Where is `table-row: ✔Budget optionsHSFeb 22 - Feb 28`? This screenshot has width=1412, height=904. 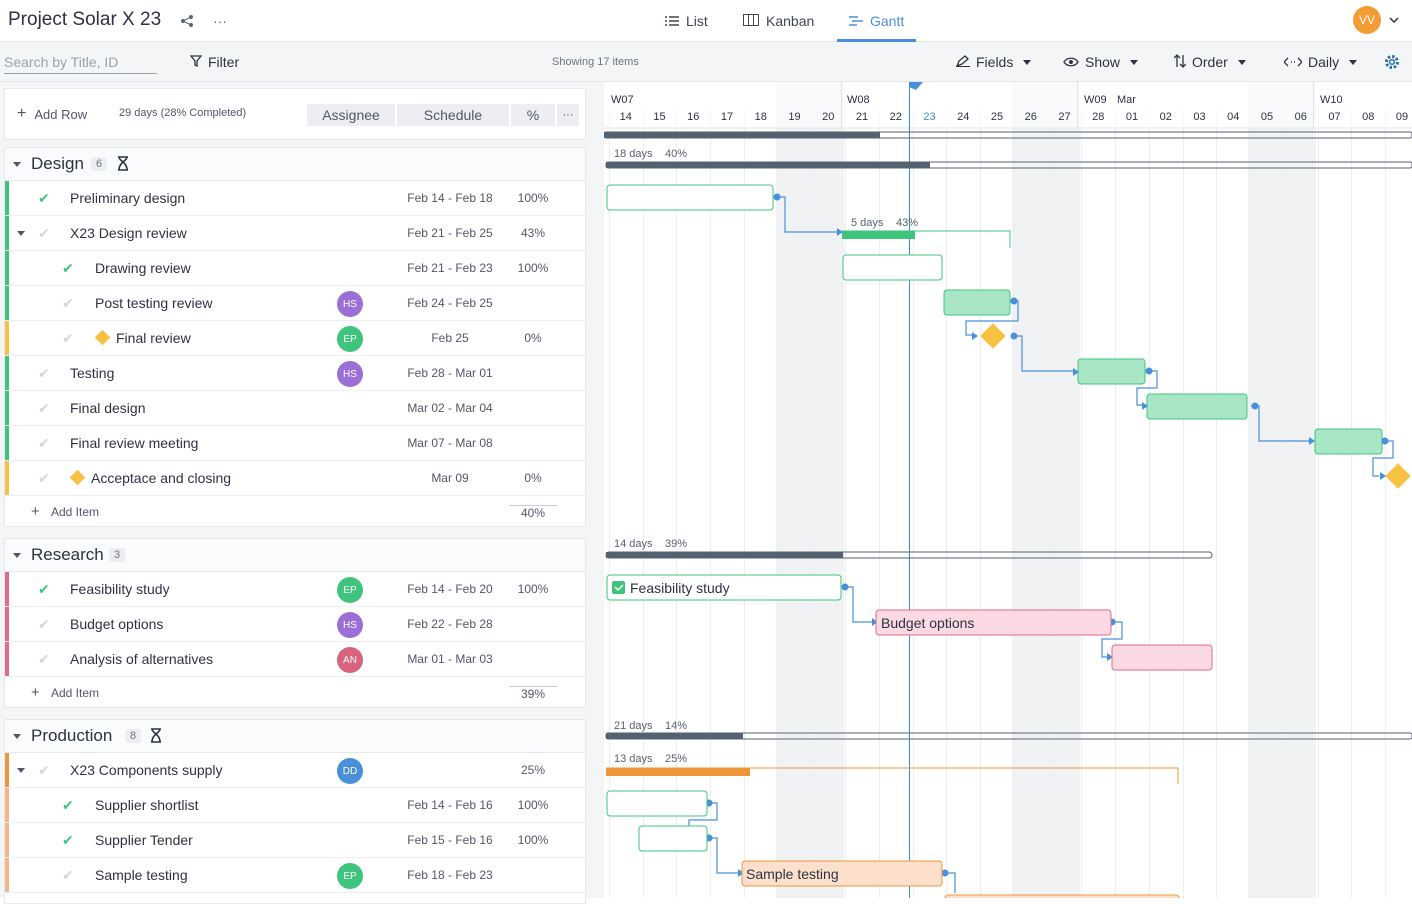
table-row: ✔Budget optionsHSFeb 22 - Feb 28 is located at coordinates (295, 624).